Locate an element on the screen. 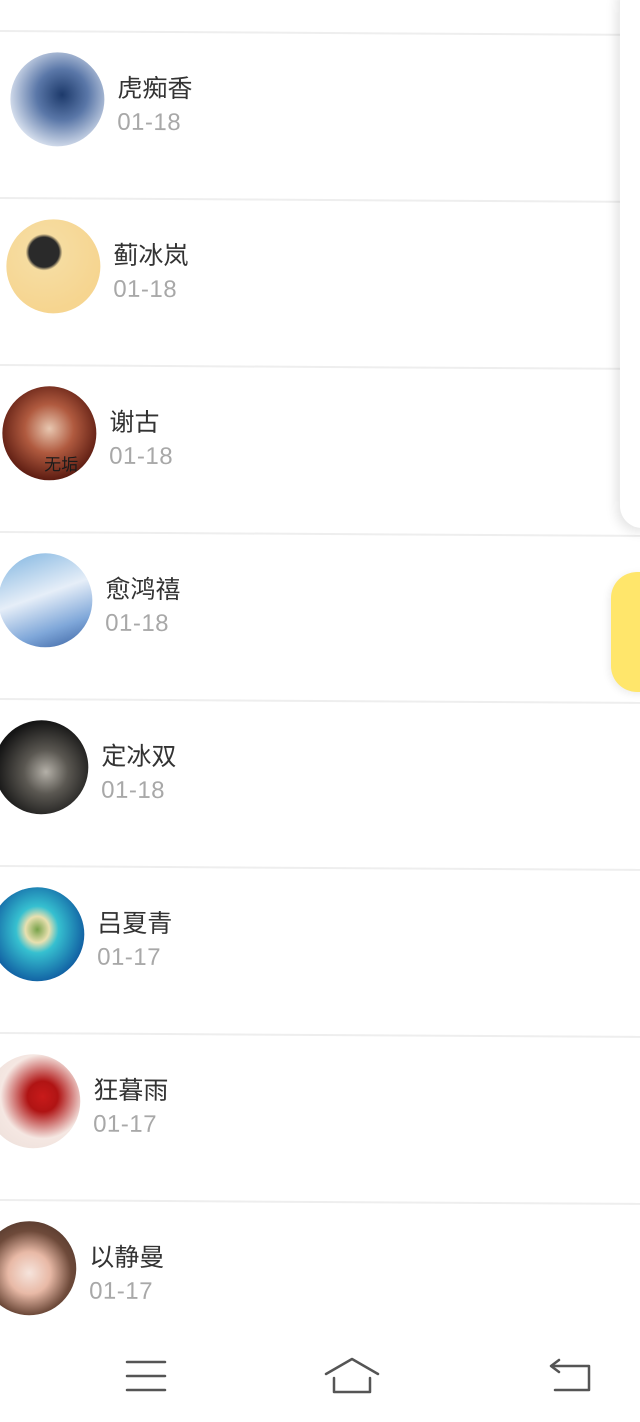  list-item: 定冰双 01-18 is located at coordinates (320, 783).